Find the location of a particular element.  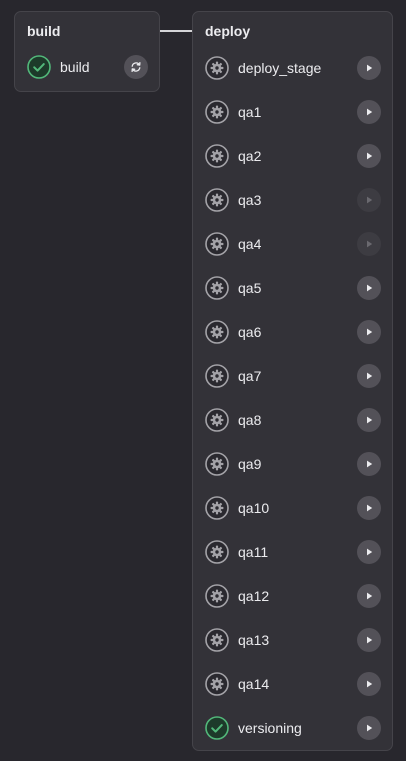

job-versioning: versioning is located at coordinates (292, 728).